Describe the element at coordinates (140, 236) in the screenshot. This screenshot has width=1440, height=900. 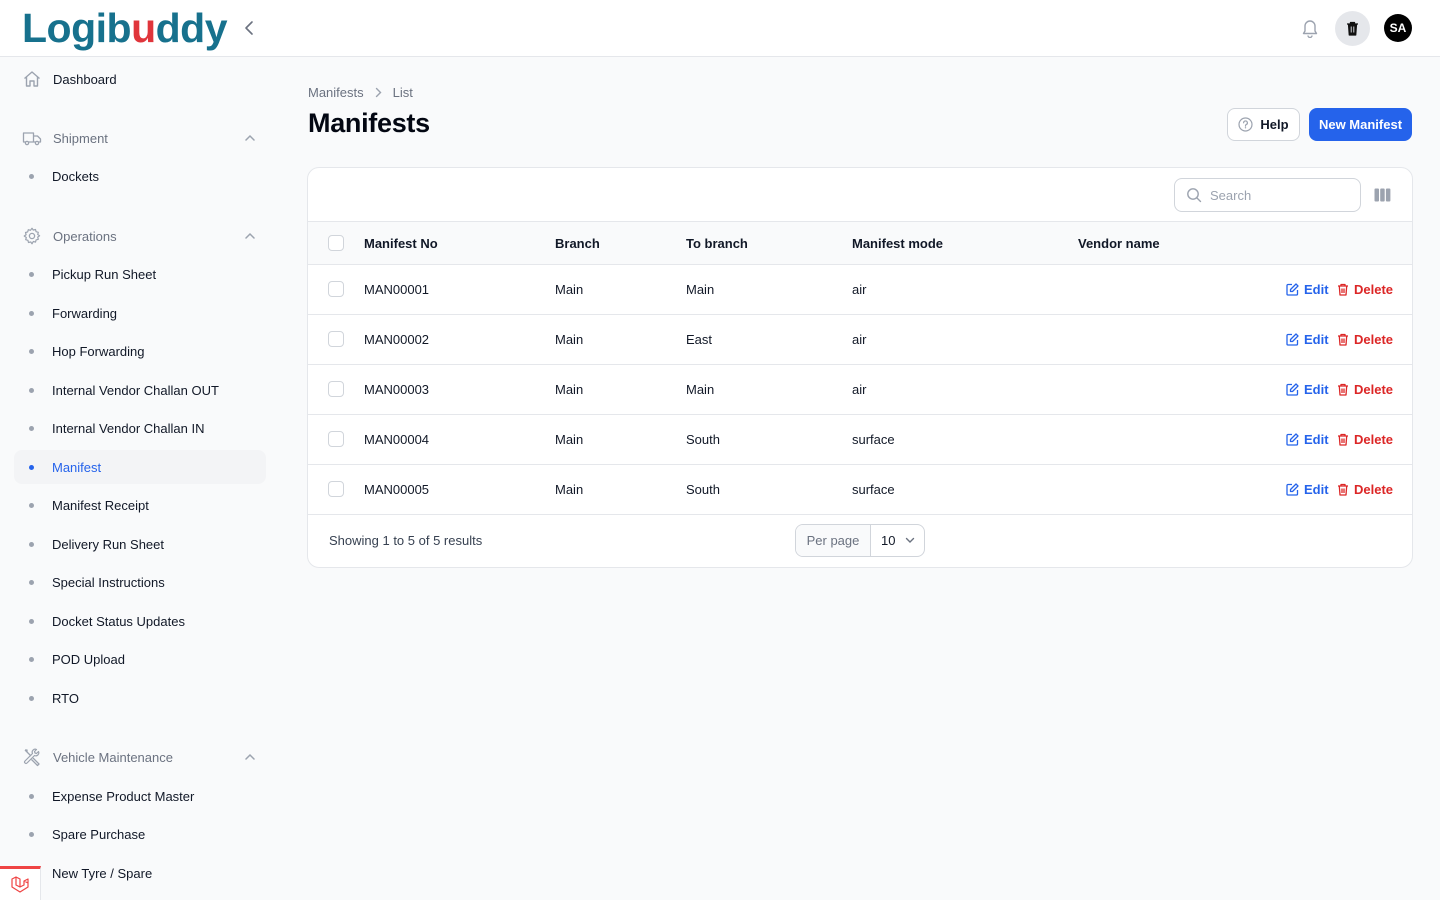
I see `sidebar-group-operations: Operations` at that location.